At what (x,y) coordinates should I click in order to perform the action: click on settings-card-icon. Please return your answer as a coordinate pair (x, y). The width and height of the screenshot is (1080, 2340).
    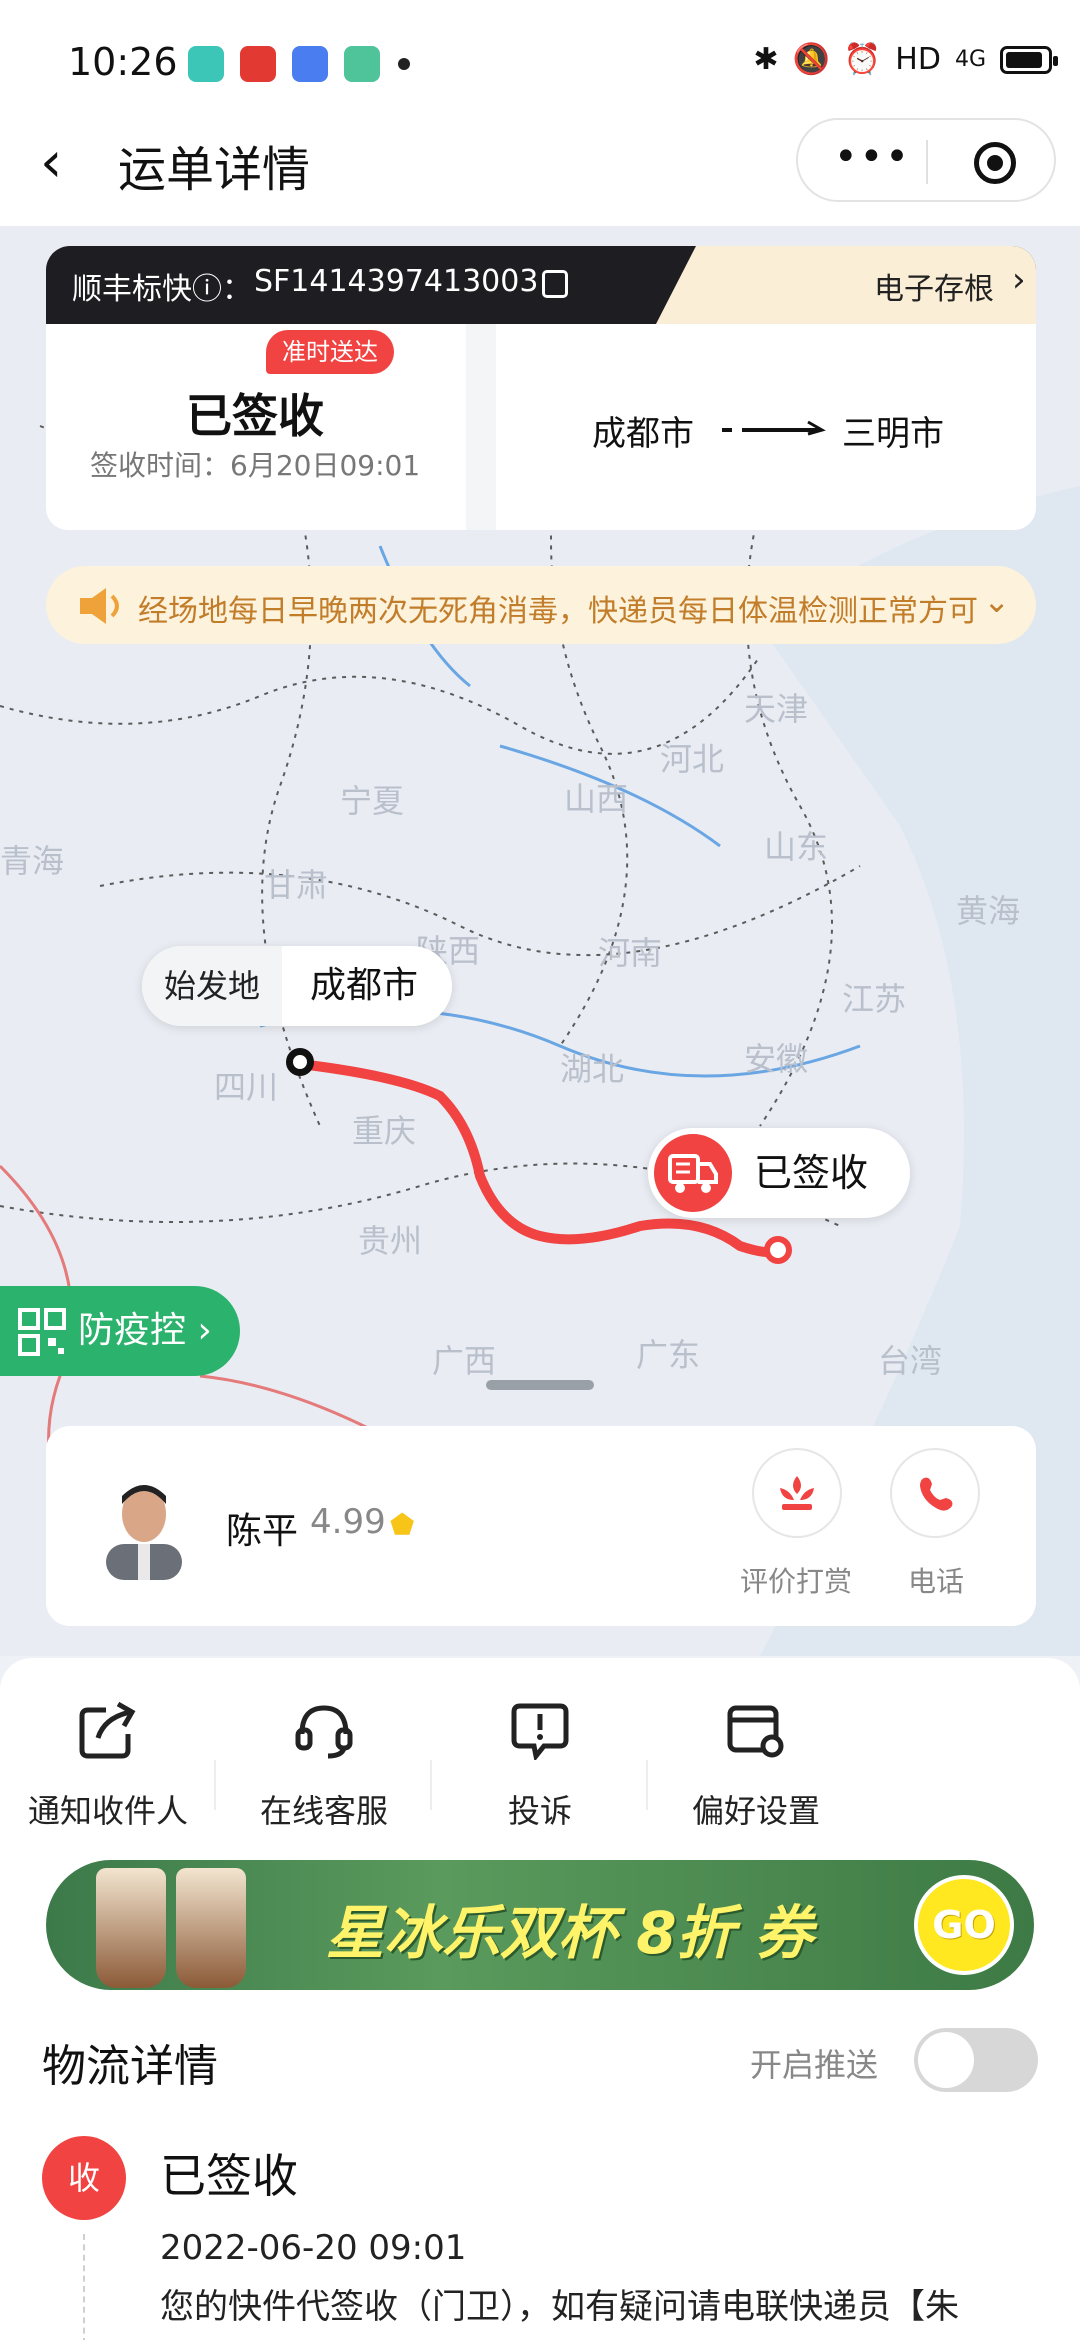
    Looking at the image, I should click on (755, 1731).